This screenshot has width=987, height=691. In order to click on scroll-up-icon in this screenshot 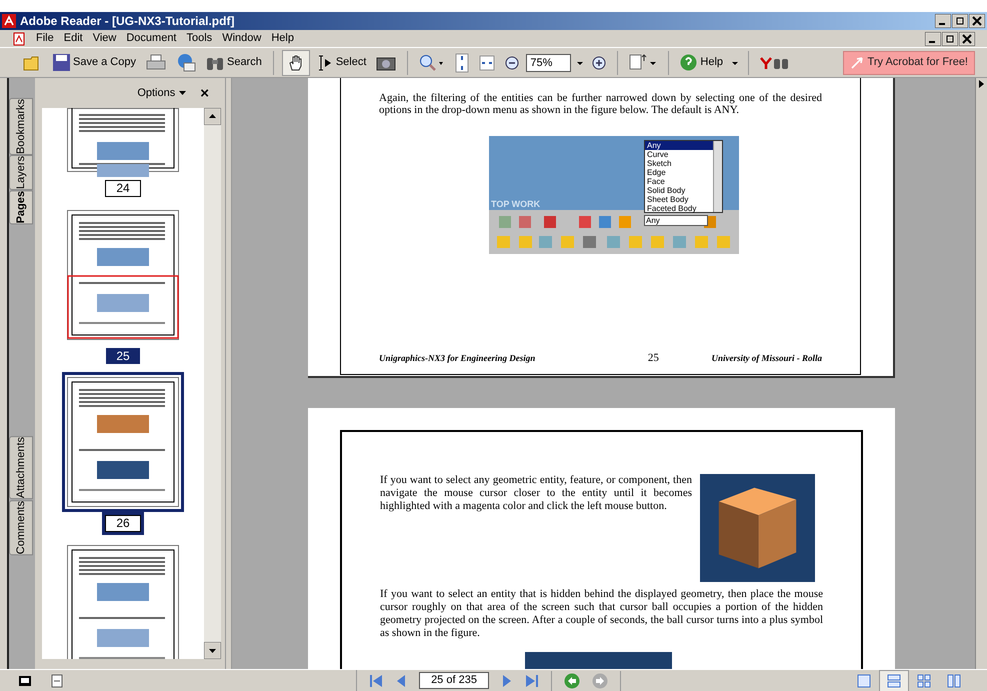, I will do `click(212, 116)`.